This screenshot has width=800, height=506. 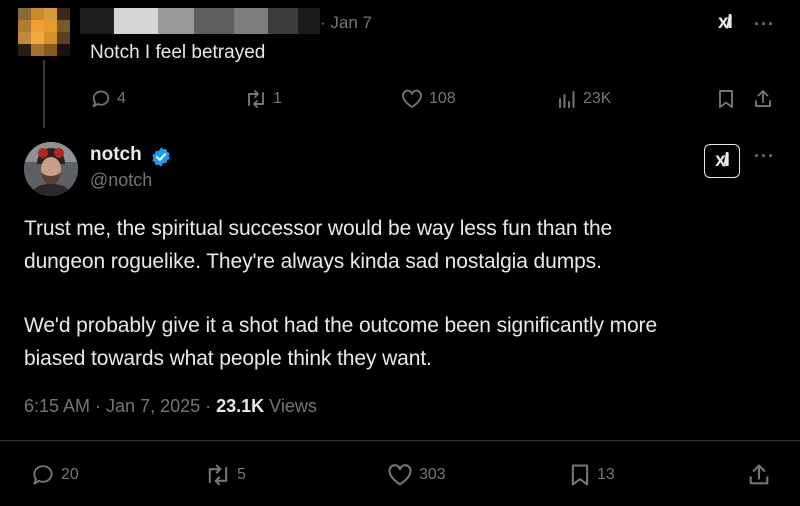 What do you see at coordinates (606, 474) in the screenshot?
I see `bookmark-count: 13` at bounding box center [606, 474].